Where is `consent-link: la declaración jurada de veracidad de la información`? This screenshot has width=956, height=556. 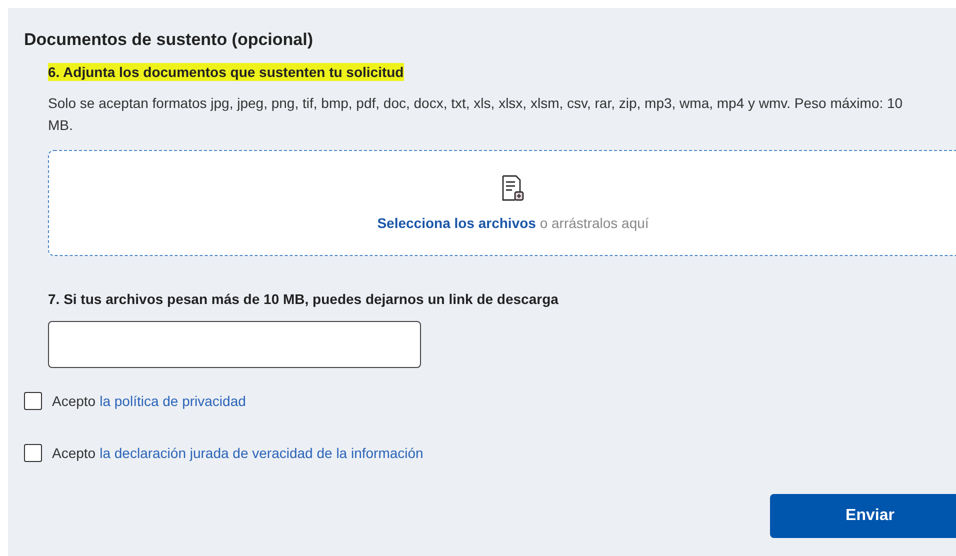 consent-link: la declaración jurada de veracidad de la información is located at coordinates (262, 453).